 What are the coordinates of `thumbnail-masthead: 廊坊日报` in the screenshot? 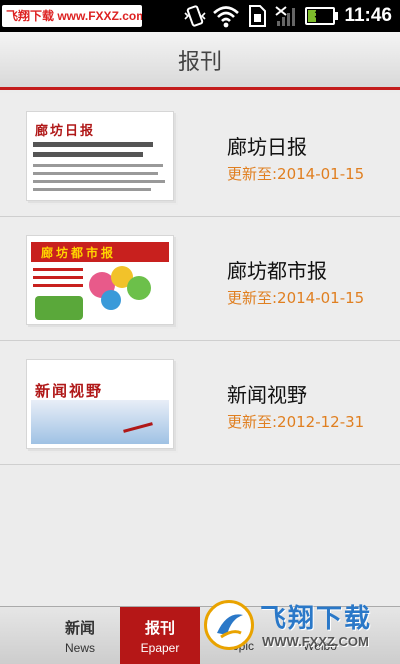 It's located at (65, 131).